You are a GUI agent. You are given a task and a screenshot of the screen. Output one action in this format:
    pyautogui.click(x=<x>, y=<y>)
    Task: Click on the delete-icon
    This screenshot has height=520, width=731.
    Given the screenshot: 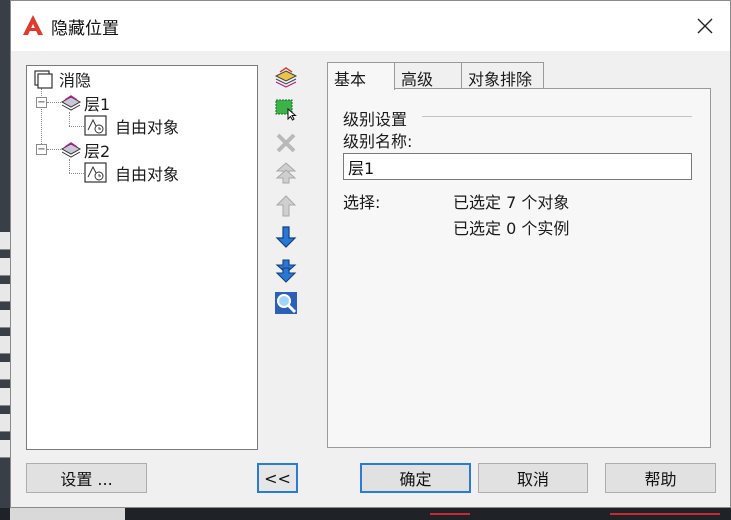 What is the action you would take?
    pyautogui.click(x=286, y=143)
    